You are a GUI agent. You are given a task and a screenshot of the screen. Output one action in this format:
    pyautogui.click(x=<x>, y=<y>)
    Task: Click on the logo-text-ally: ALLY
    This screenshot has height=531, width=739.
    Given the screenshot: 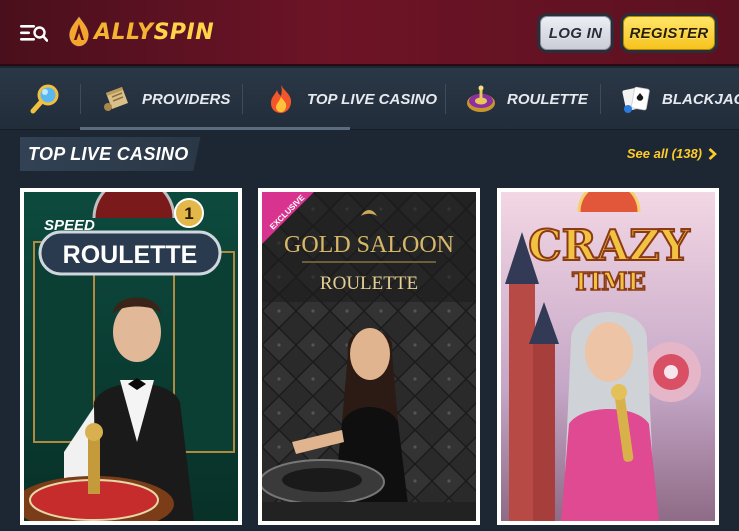 What is the action you would take?
    pyautogui.click(x=124, y=32)
    